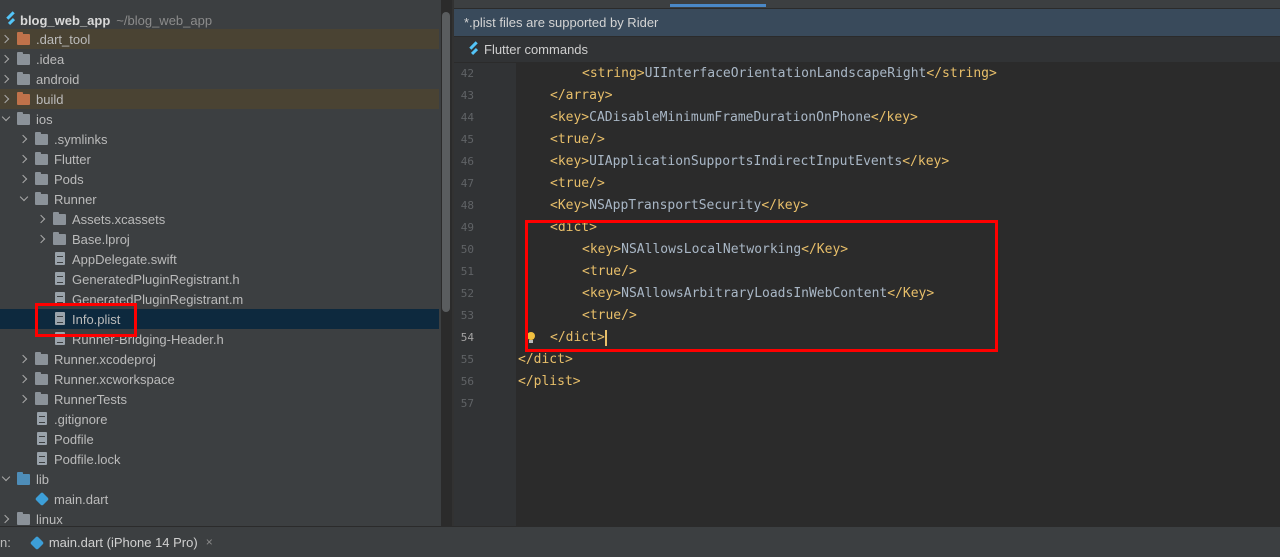  Describe the element at coordinates (219, 239) in the screenshot. I see `tree-item: Base.lproj` at that location.